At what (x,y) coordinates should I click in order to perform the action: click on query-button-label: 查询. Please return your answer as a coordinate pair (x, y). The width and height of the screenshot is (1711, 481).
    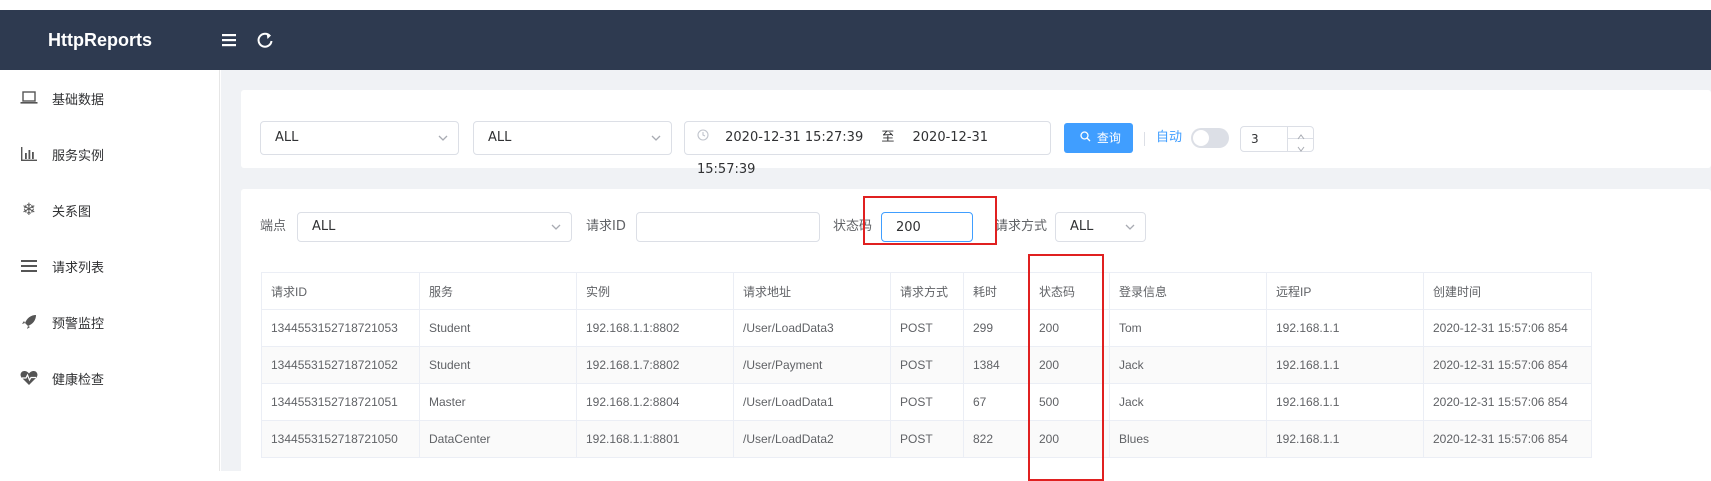
    Looking at the image, I should click on (1108, 138).